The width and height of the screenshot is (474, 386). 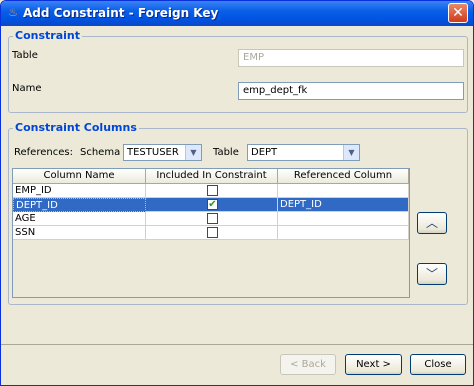 What do you see at coordinates (25, 55) in the screenshot?
I see `table-label: Table` at bounding box center [25, 55].